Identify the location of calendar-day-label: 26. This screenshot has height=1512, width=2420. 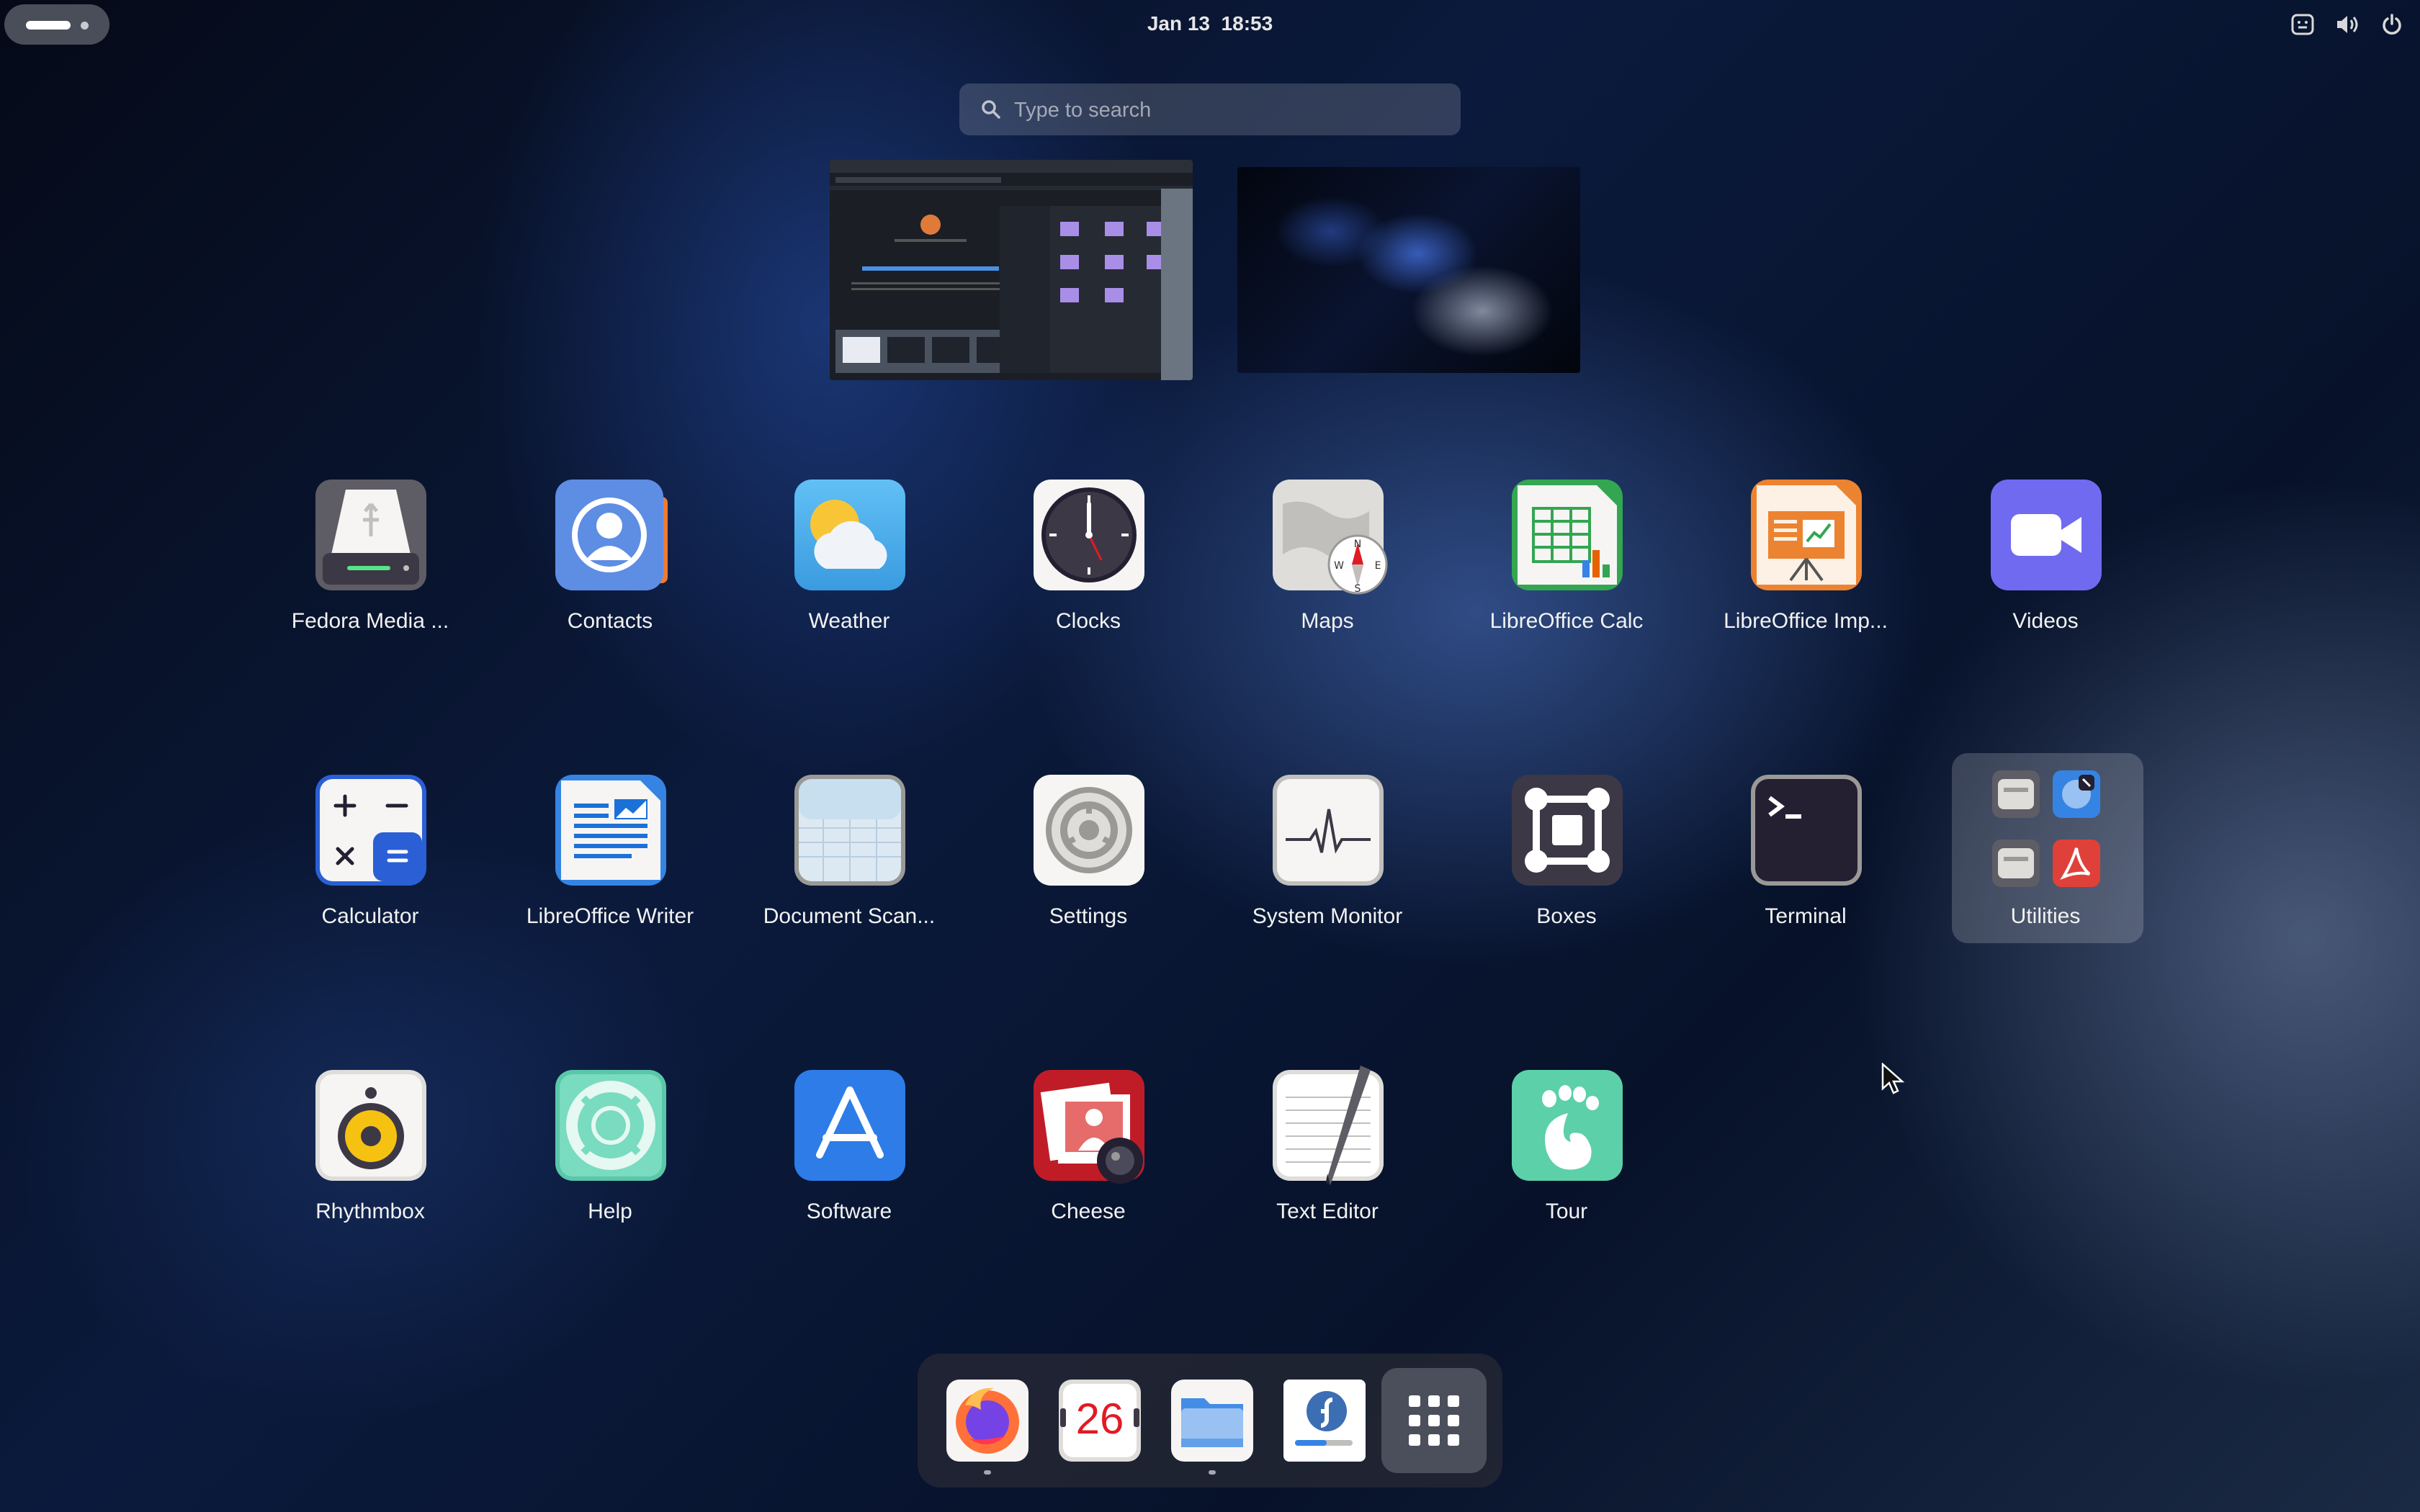
(1099, 1419).